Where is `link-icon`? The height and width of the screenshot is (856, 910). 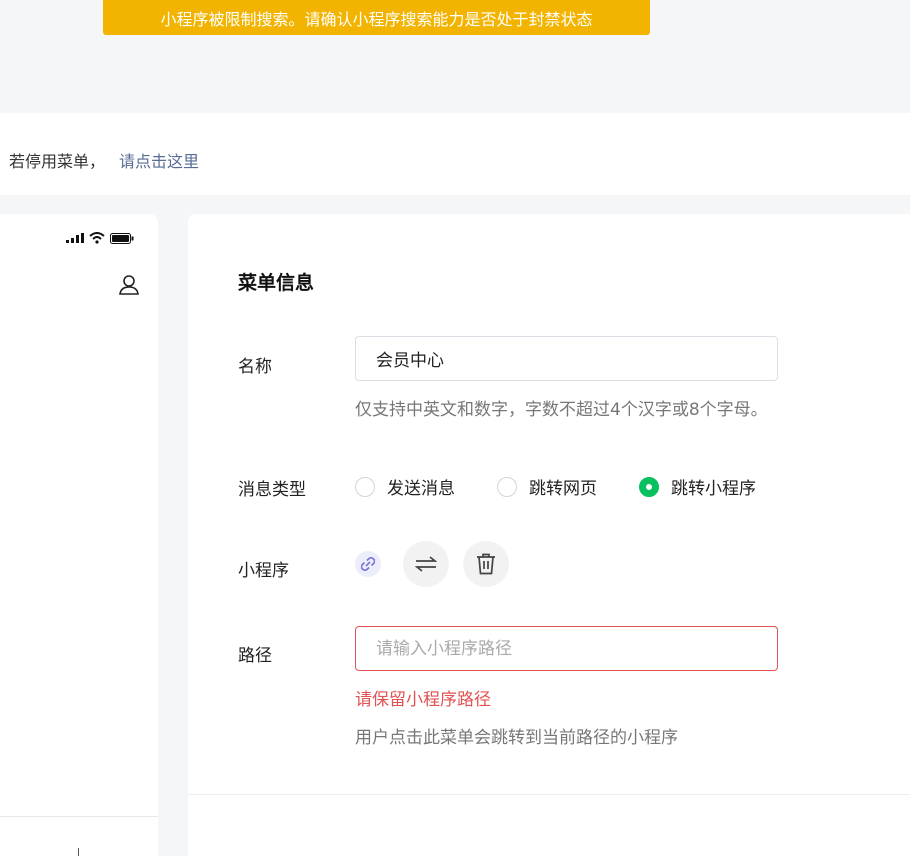 link-icon is located at coordinates (368, 564).